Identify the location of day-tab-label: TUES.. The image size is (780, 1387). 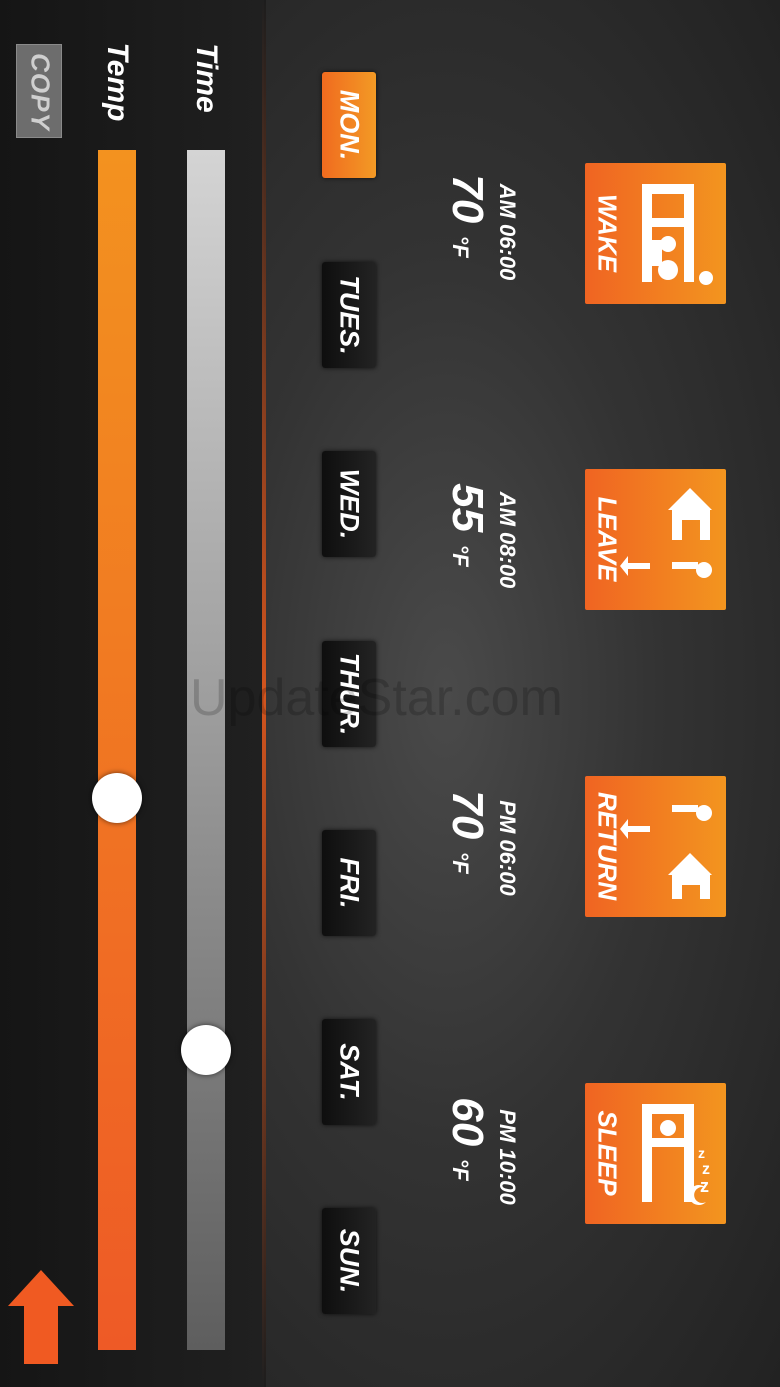
(349, 315).